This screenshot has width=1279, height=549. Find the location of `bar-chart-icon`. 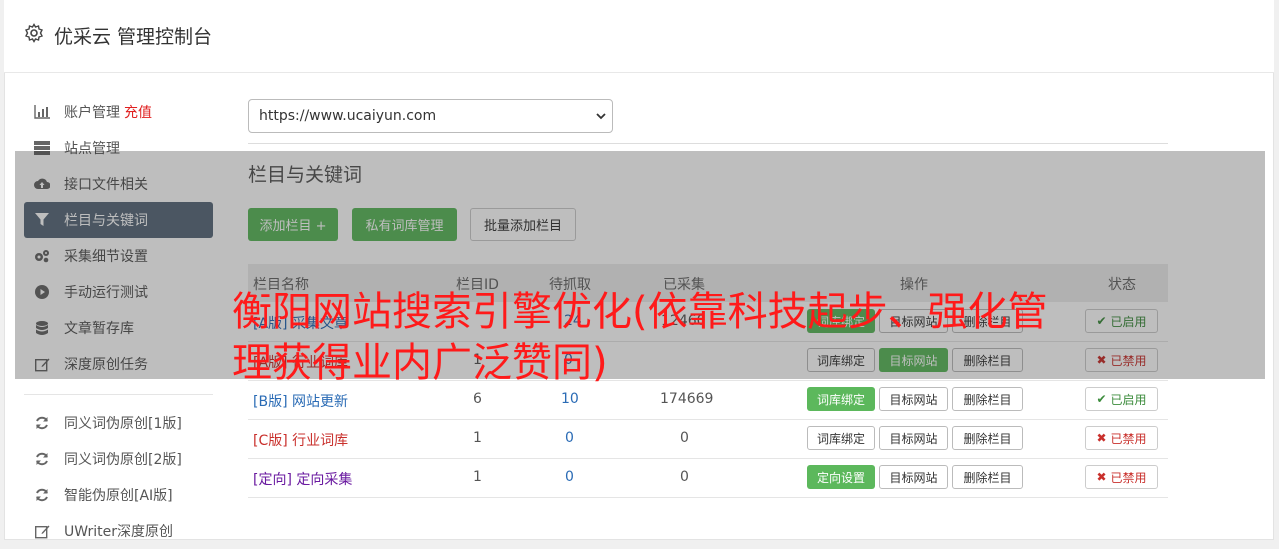

bar-chart-icon is located at coordinates (42, 112).